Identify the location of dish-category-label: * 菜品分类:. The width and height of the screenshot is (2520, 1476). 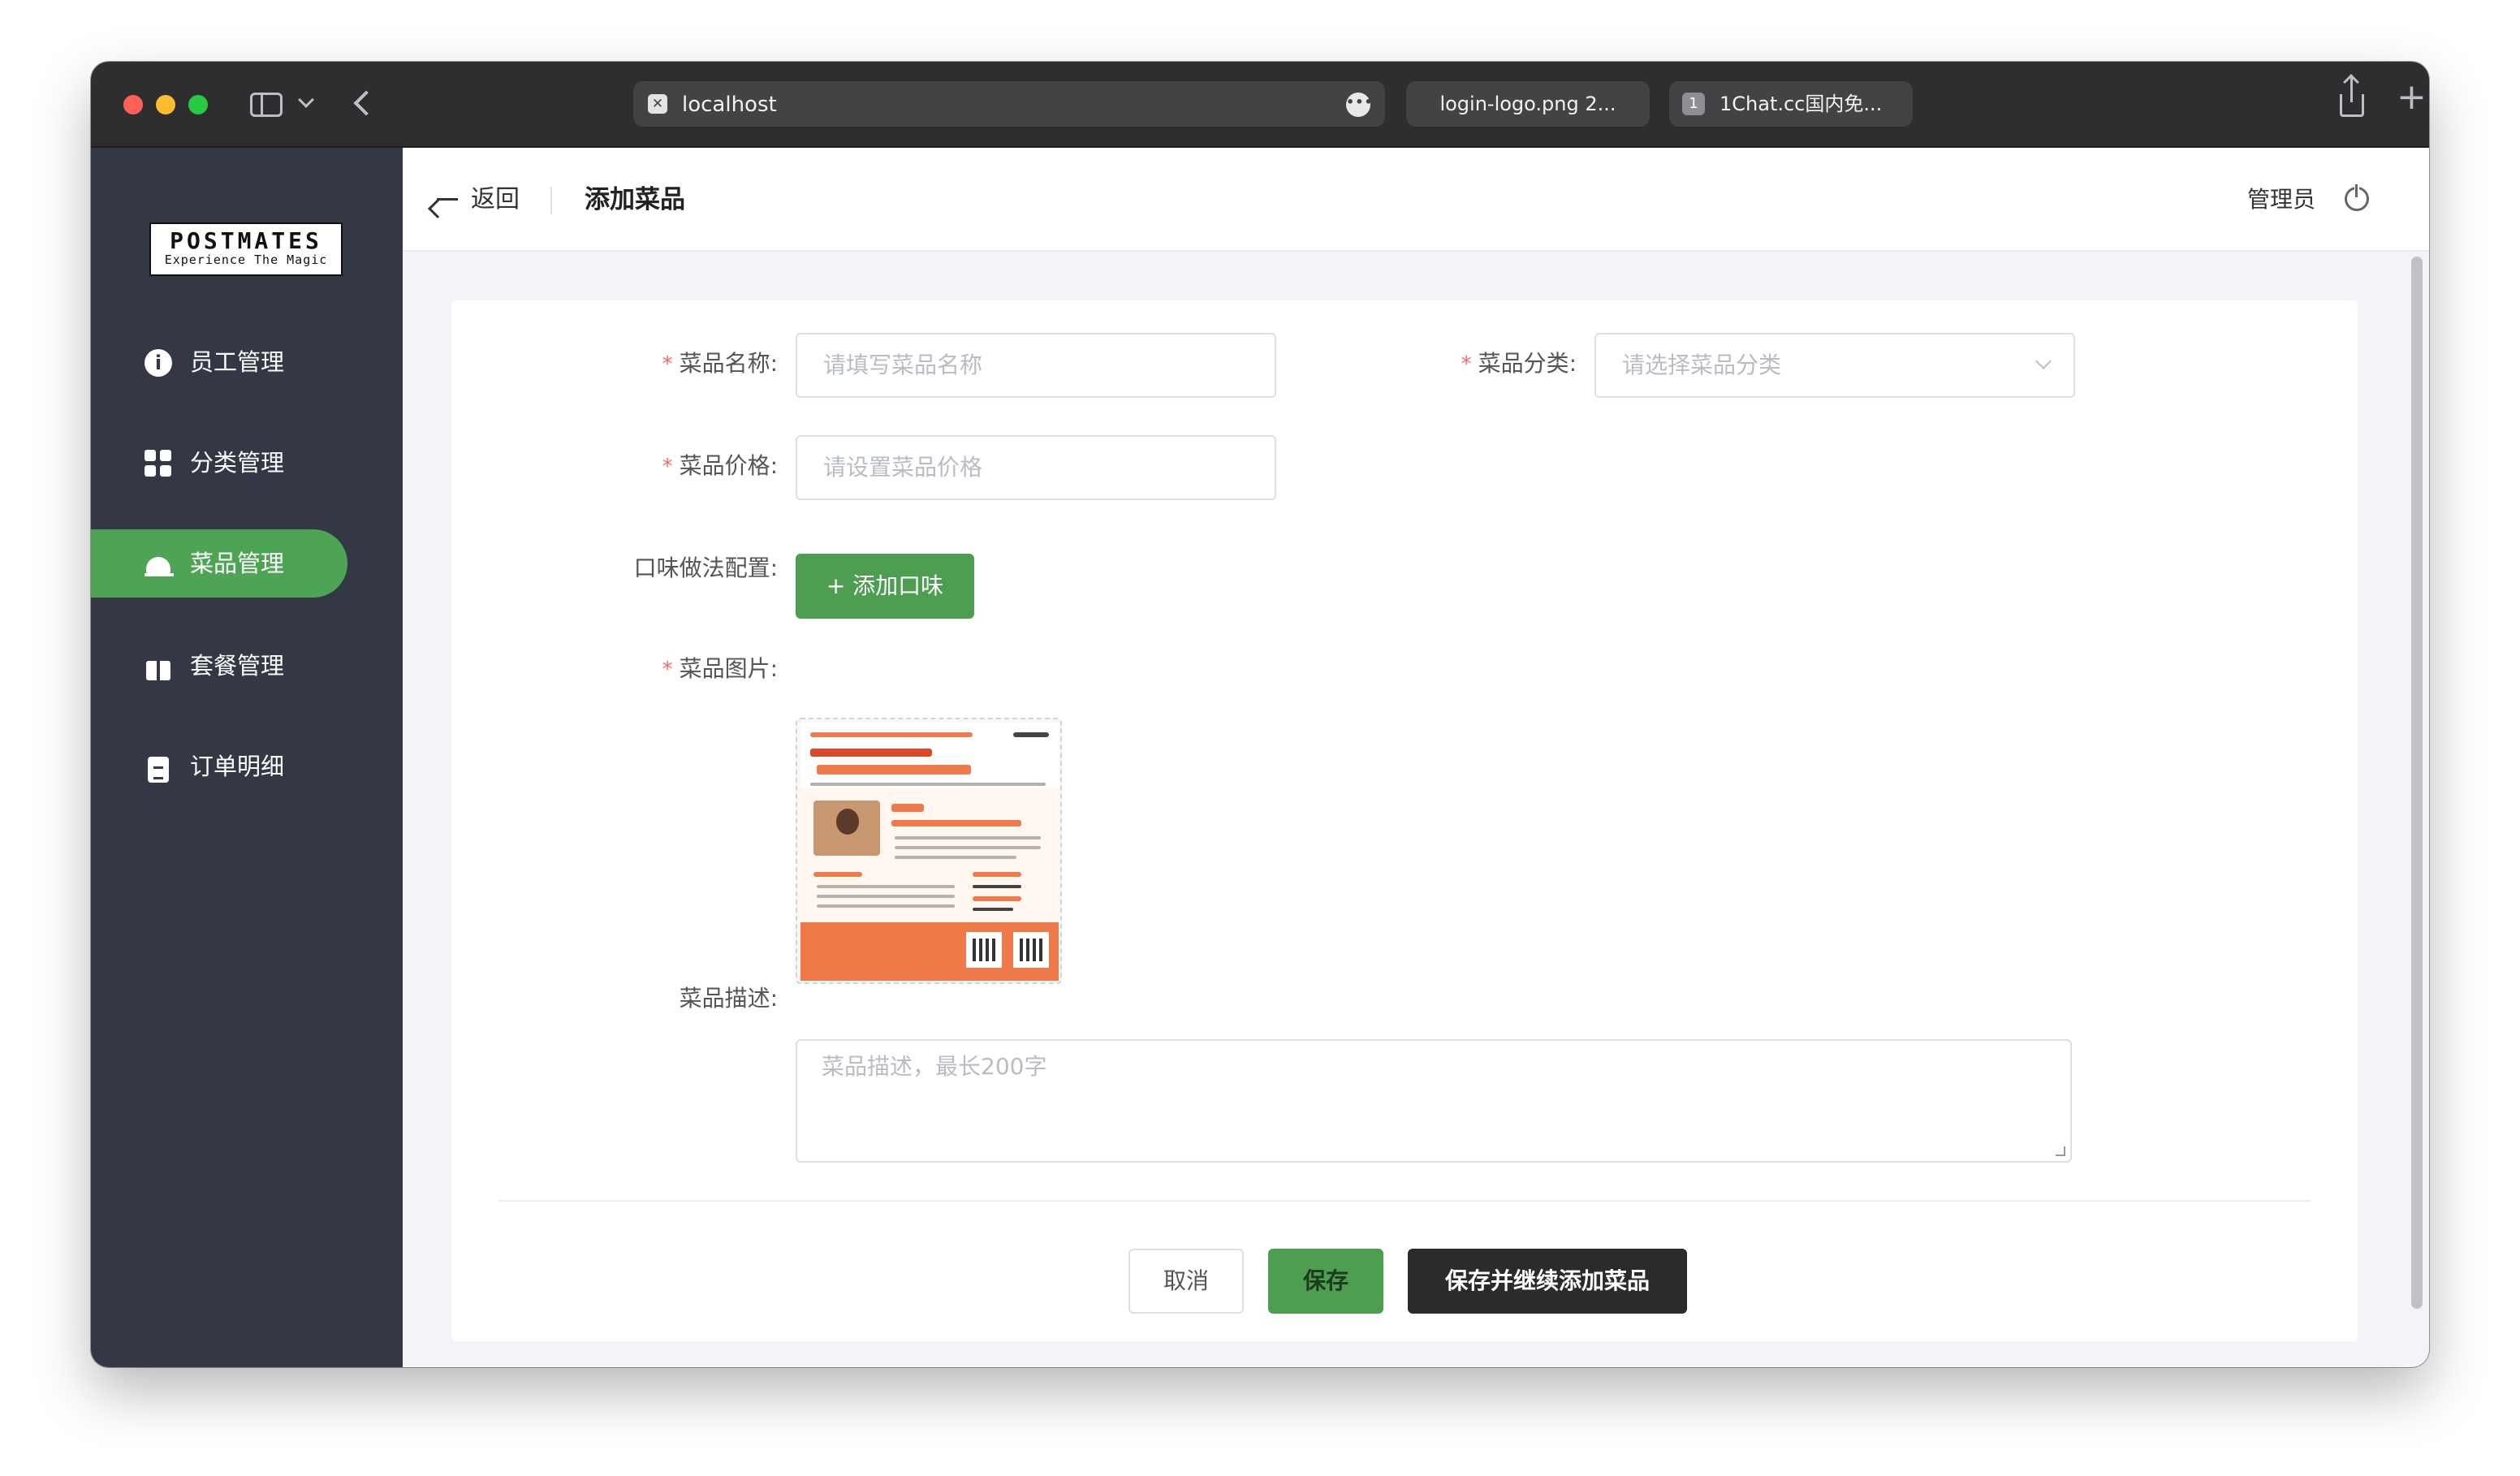
(1439, 364).